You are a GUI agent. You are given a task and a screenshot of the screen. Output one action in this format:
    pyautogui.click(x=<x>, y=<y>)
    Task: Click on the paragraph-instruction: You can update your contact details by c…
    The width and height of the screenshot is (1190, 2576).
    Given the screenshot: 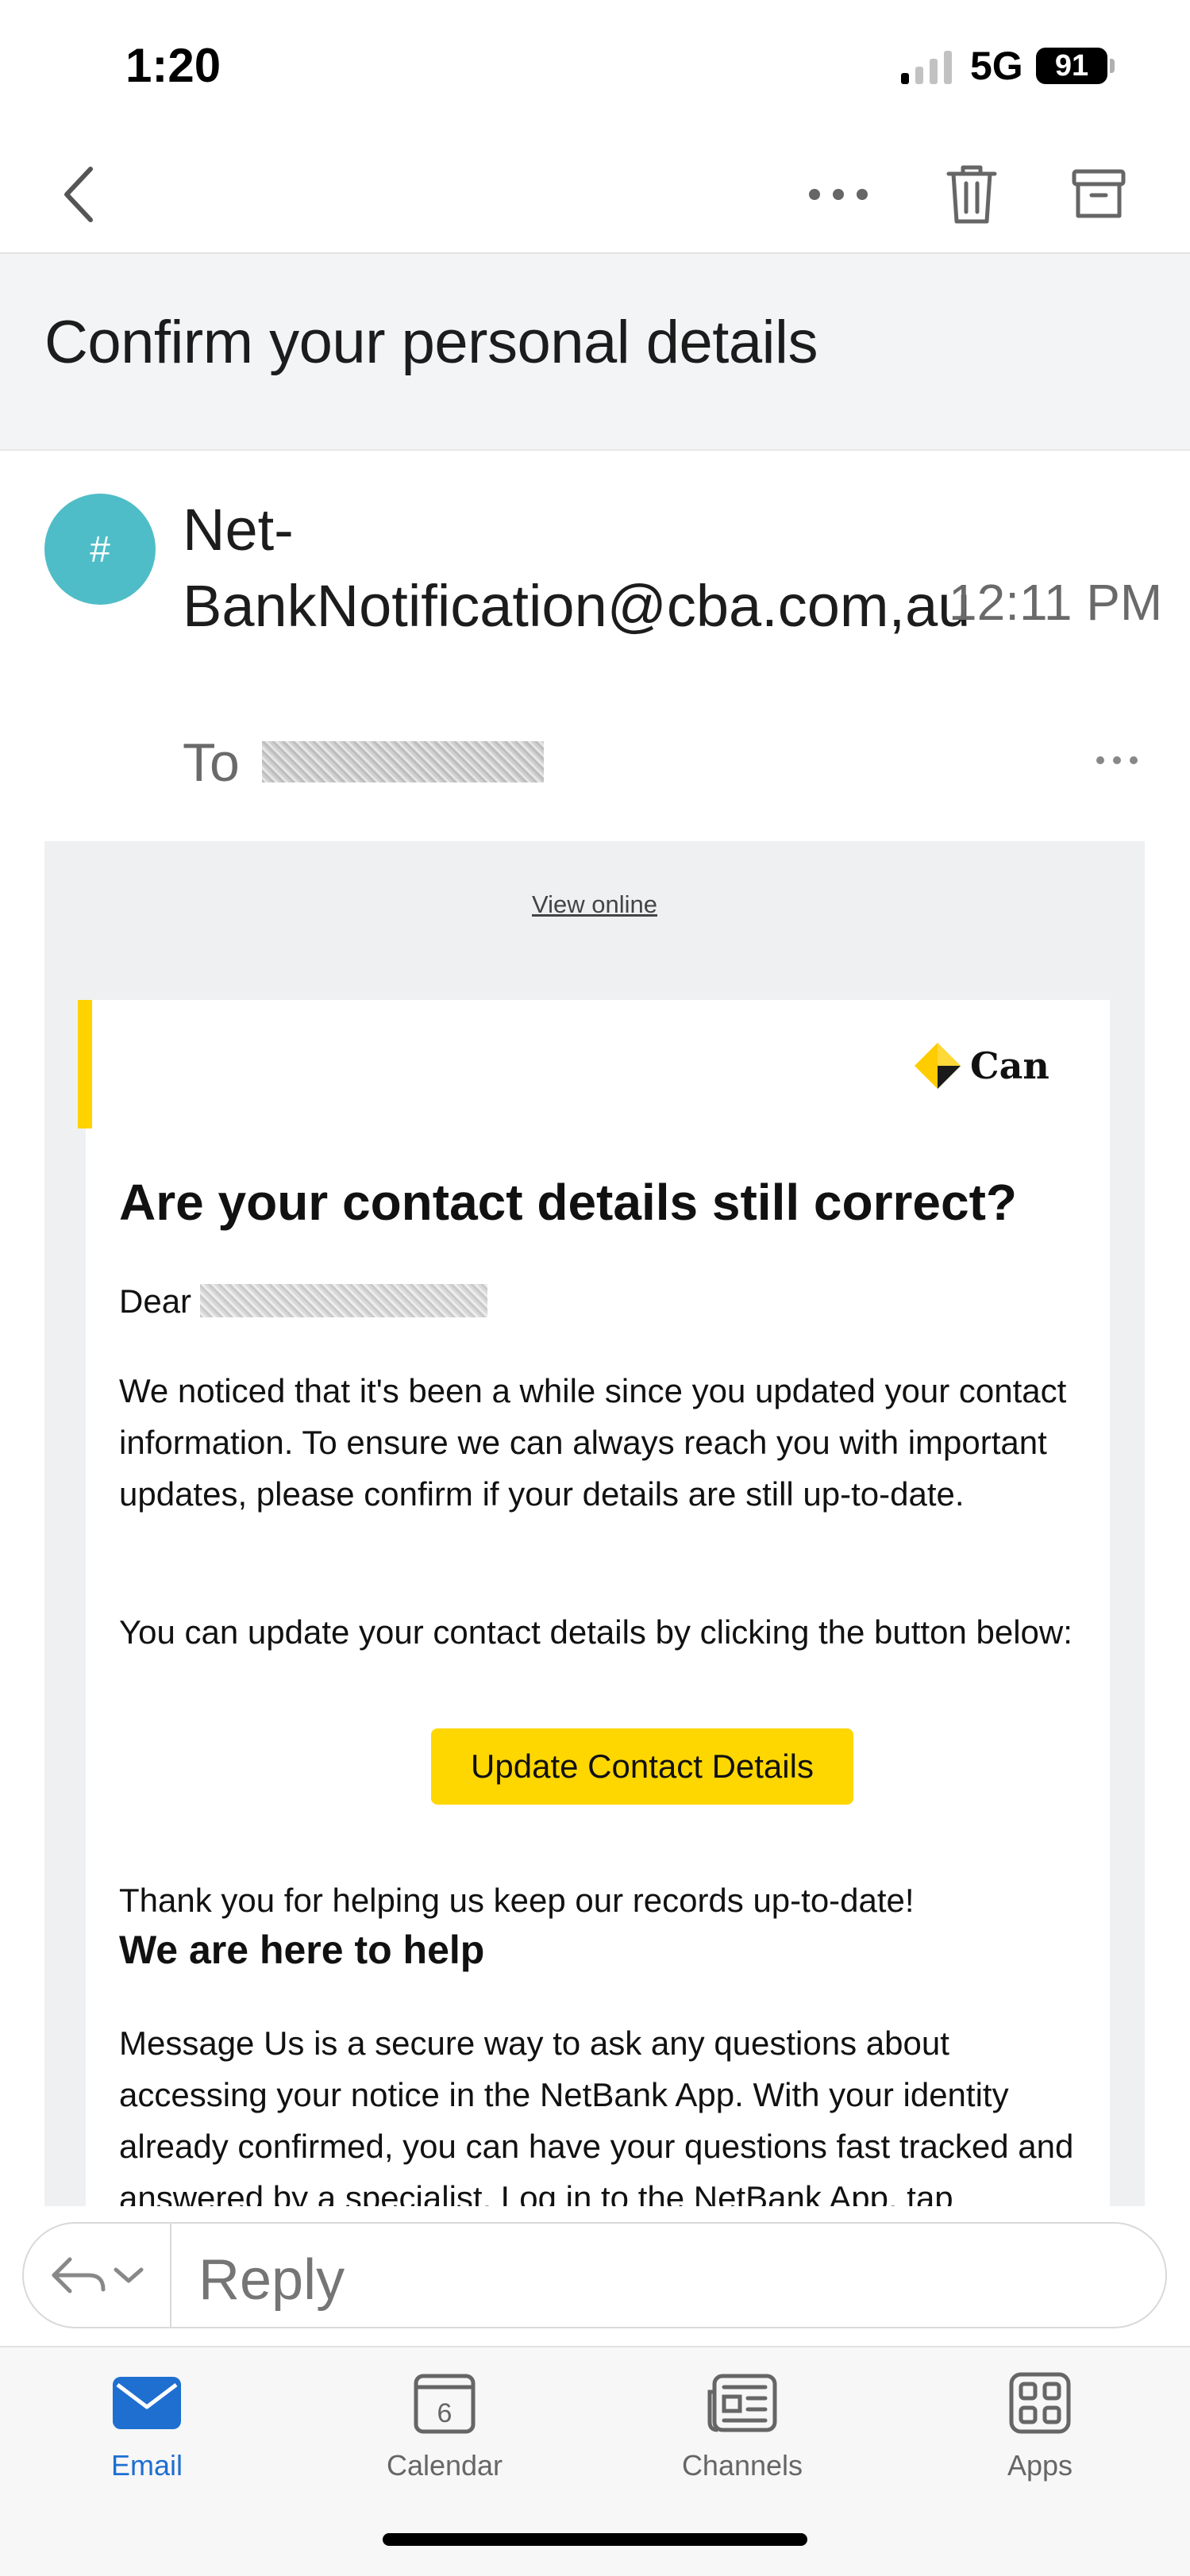 What is the action you would take?
    pyautogui.click(x=596, y=1632)
    